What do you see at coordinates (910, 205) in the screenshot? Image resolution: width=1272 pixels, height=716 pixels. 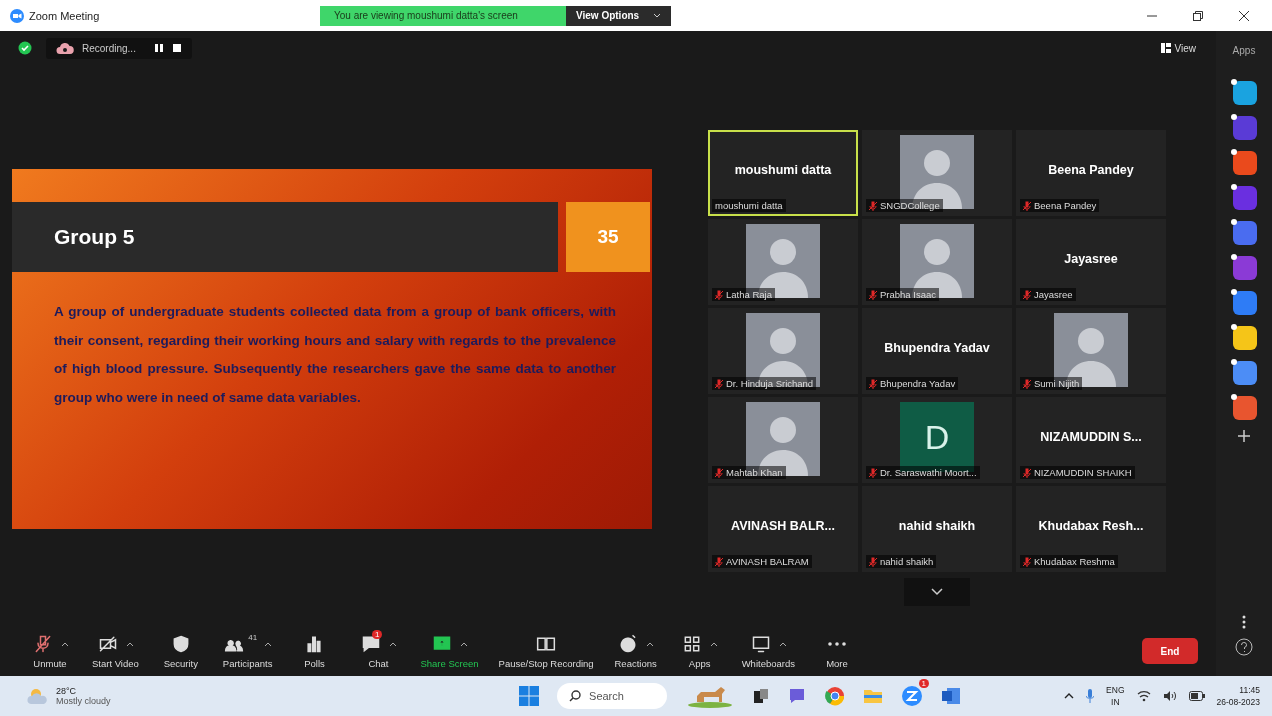 I see `participant-label: SNGDCollege` at bounding box center [910, 205].